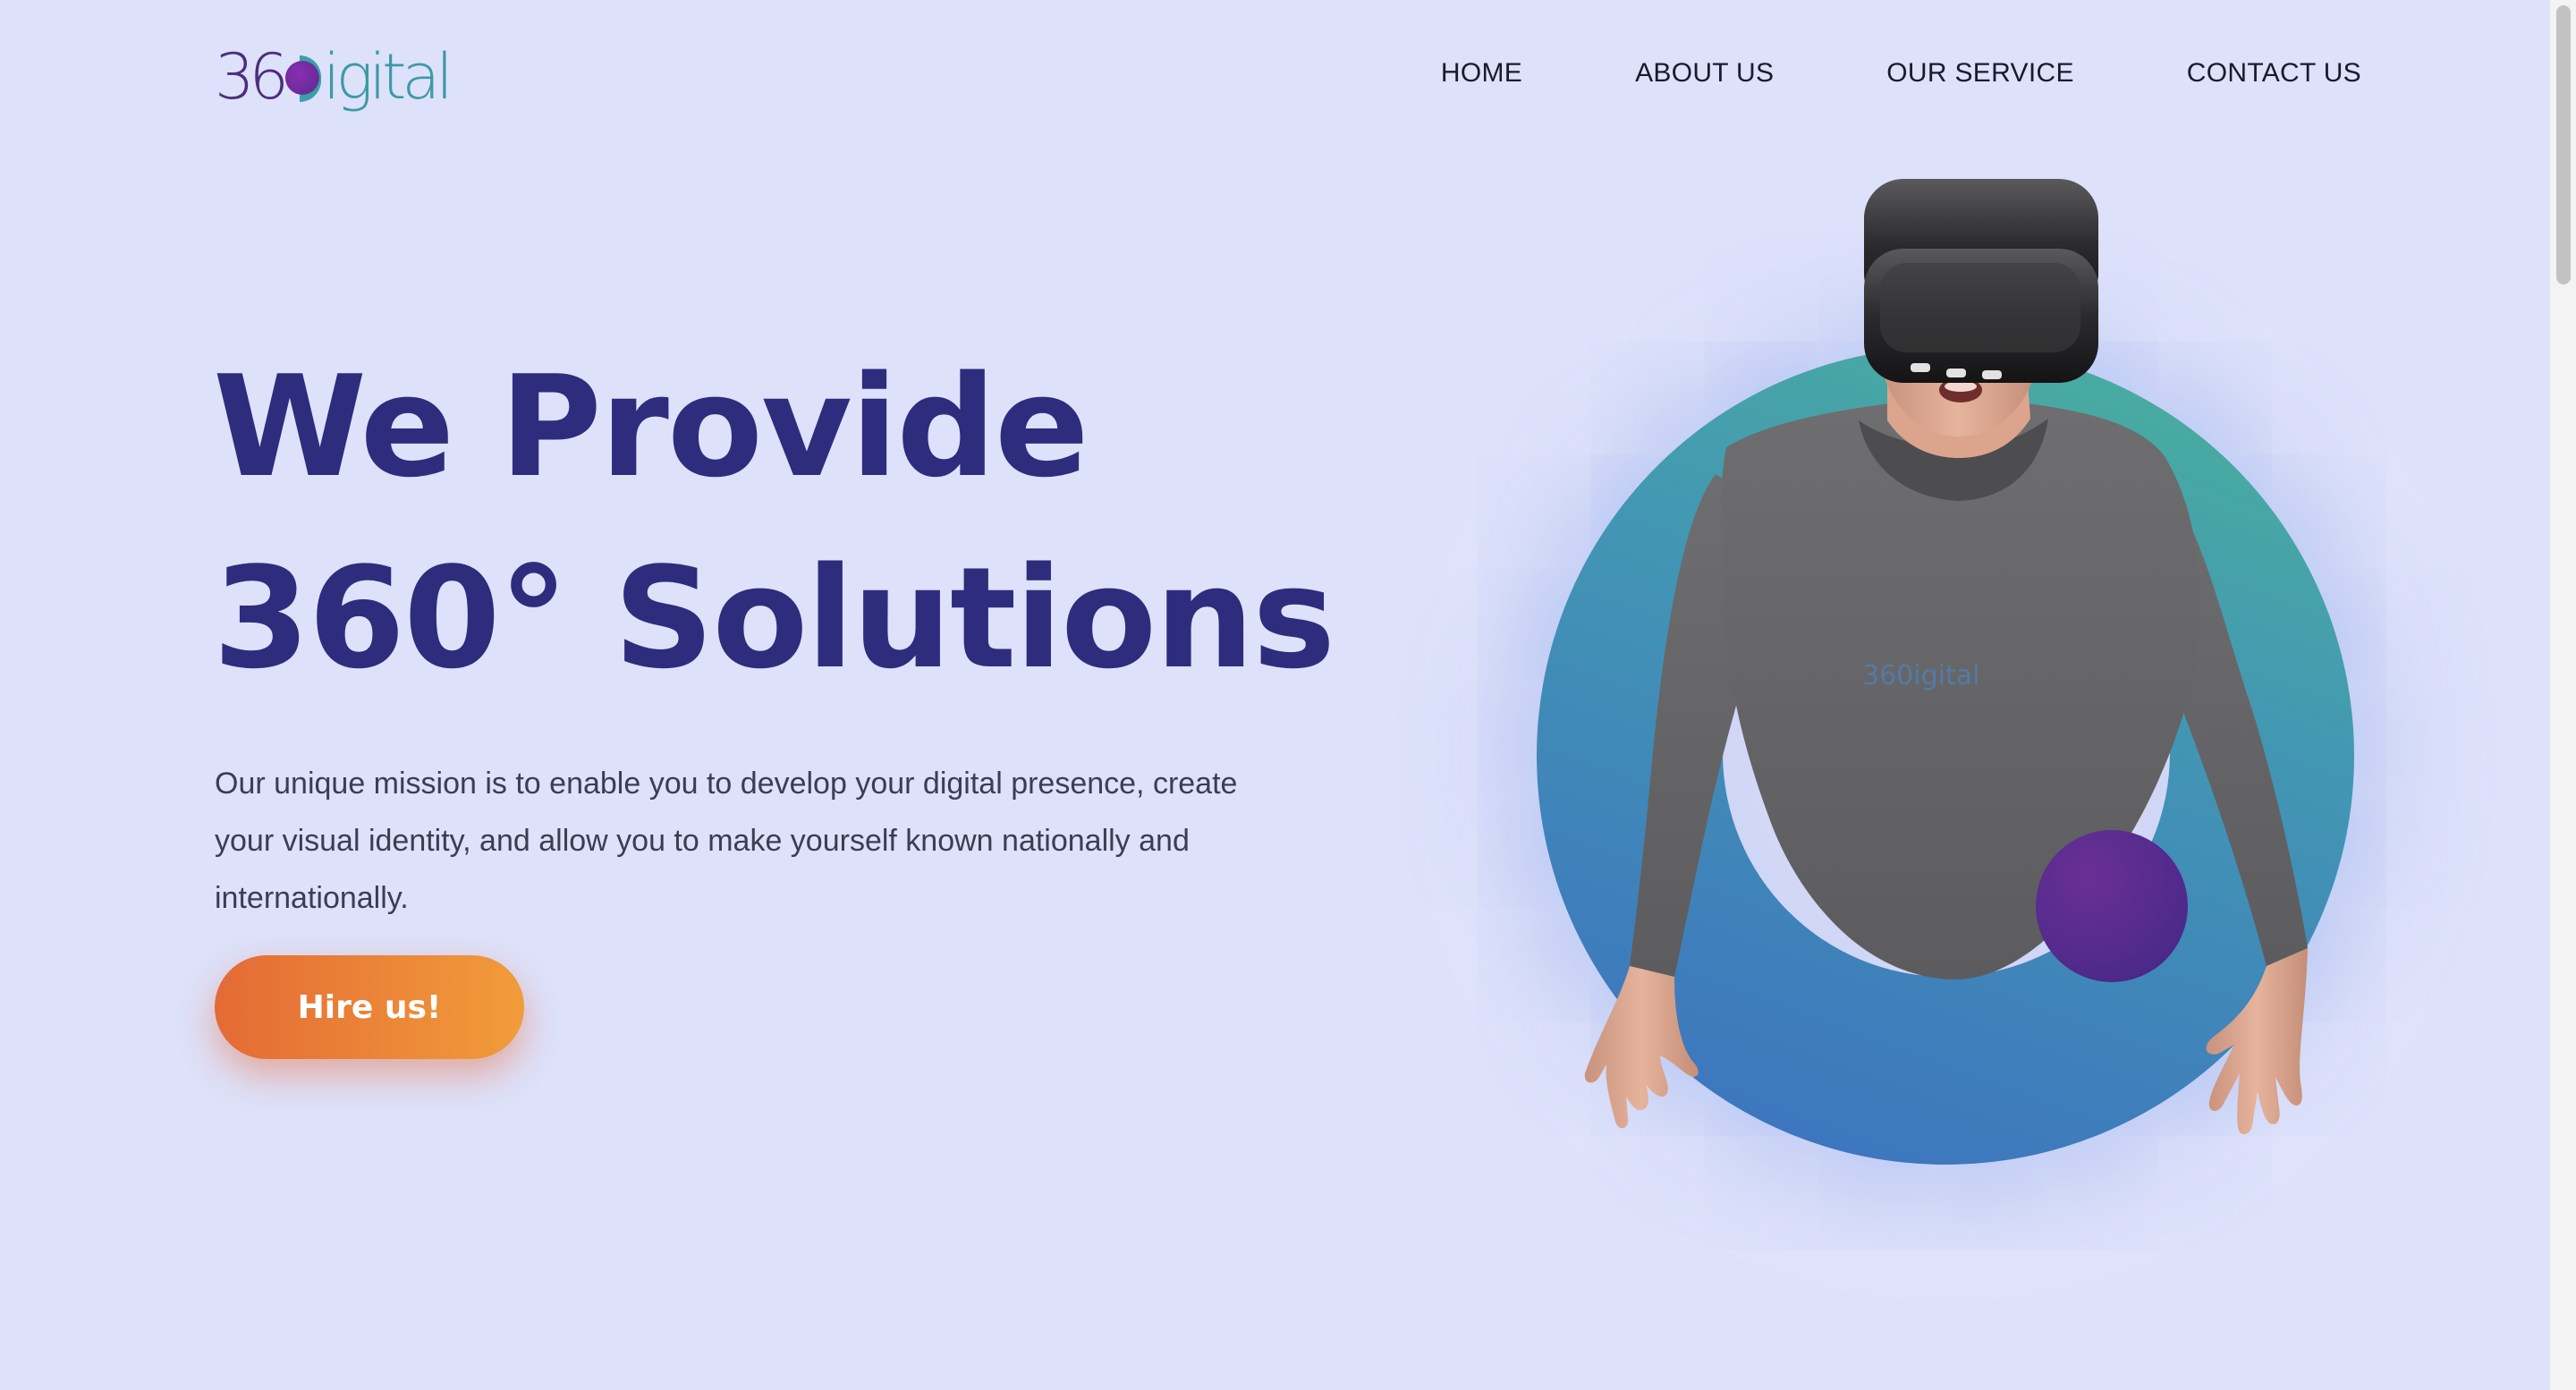  I want to click on nav-contact-us: CONTACT US, so click(2274, 73).